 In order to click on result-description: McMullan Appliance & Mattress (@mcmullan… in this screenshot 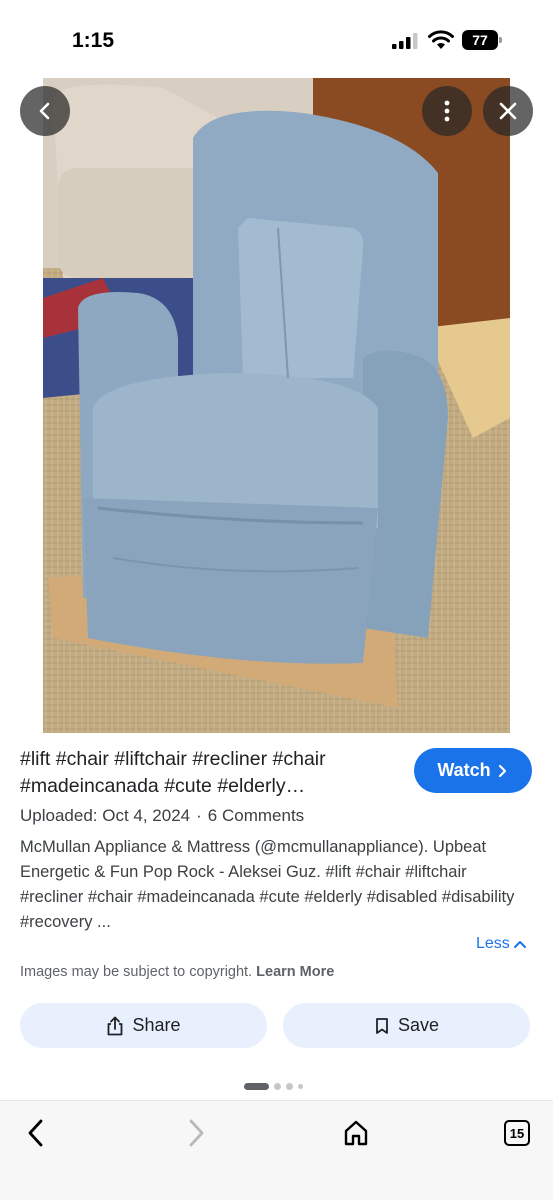, I will do `click(267, 884)`.